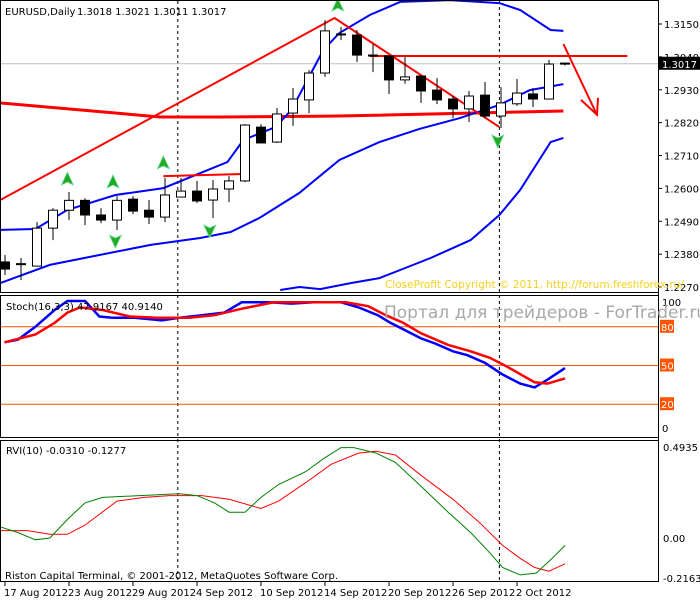 The width and height of the screenshot is (700, 600). I want to click on stoch-level-label: 80, so click(667, 328).